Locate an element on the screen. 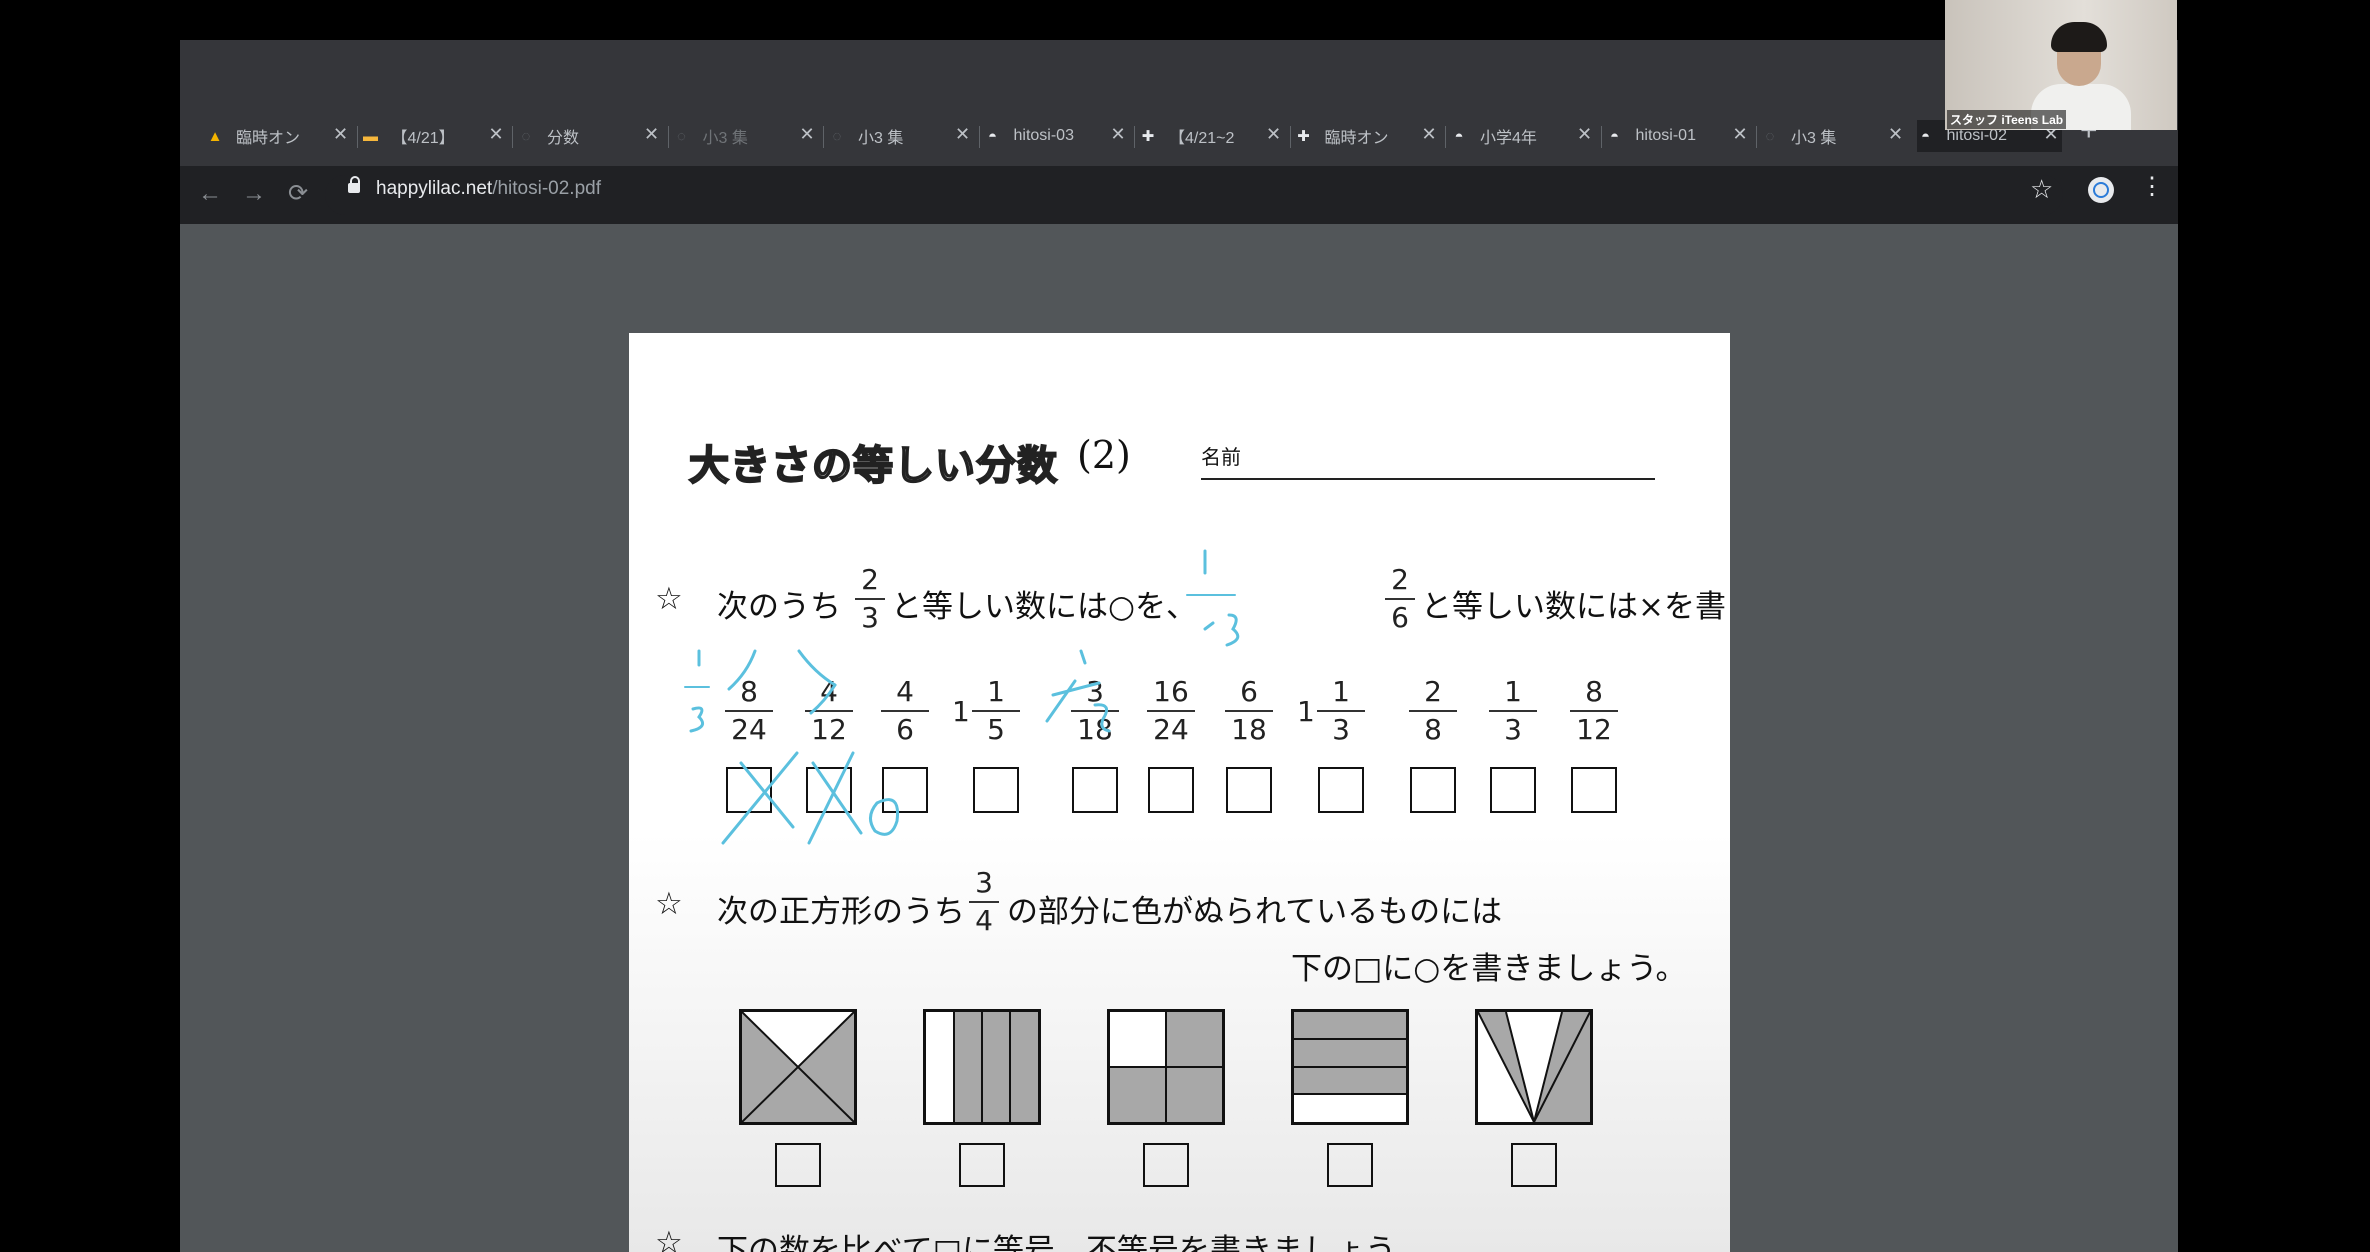 This screenshot has width=2370, height=1252. tab-label: 【4/21~2 is located at coordinates (1202, 138).